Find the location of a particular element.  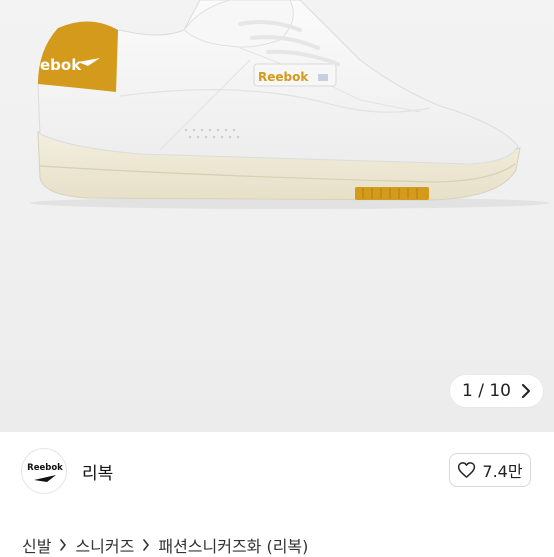

breadcrumb-item-sneakers: 스니커즈 is located at coordinates (104, 545).